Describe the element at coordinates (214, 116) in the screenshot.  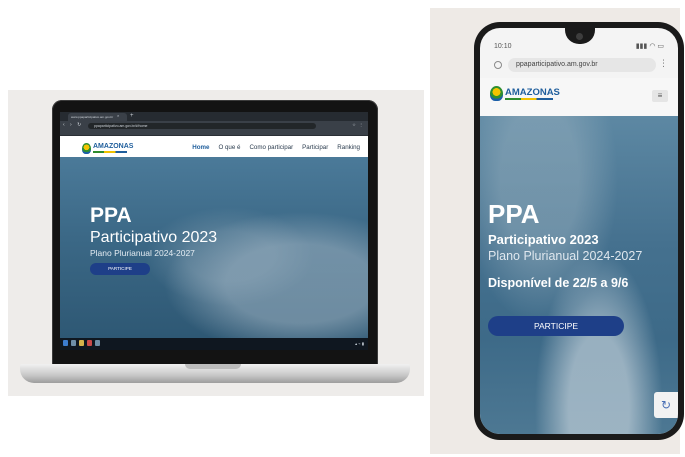
I see `browser-tab-strip: www.ppaparticipativo.am.gov.br × +` at that location.